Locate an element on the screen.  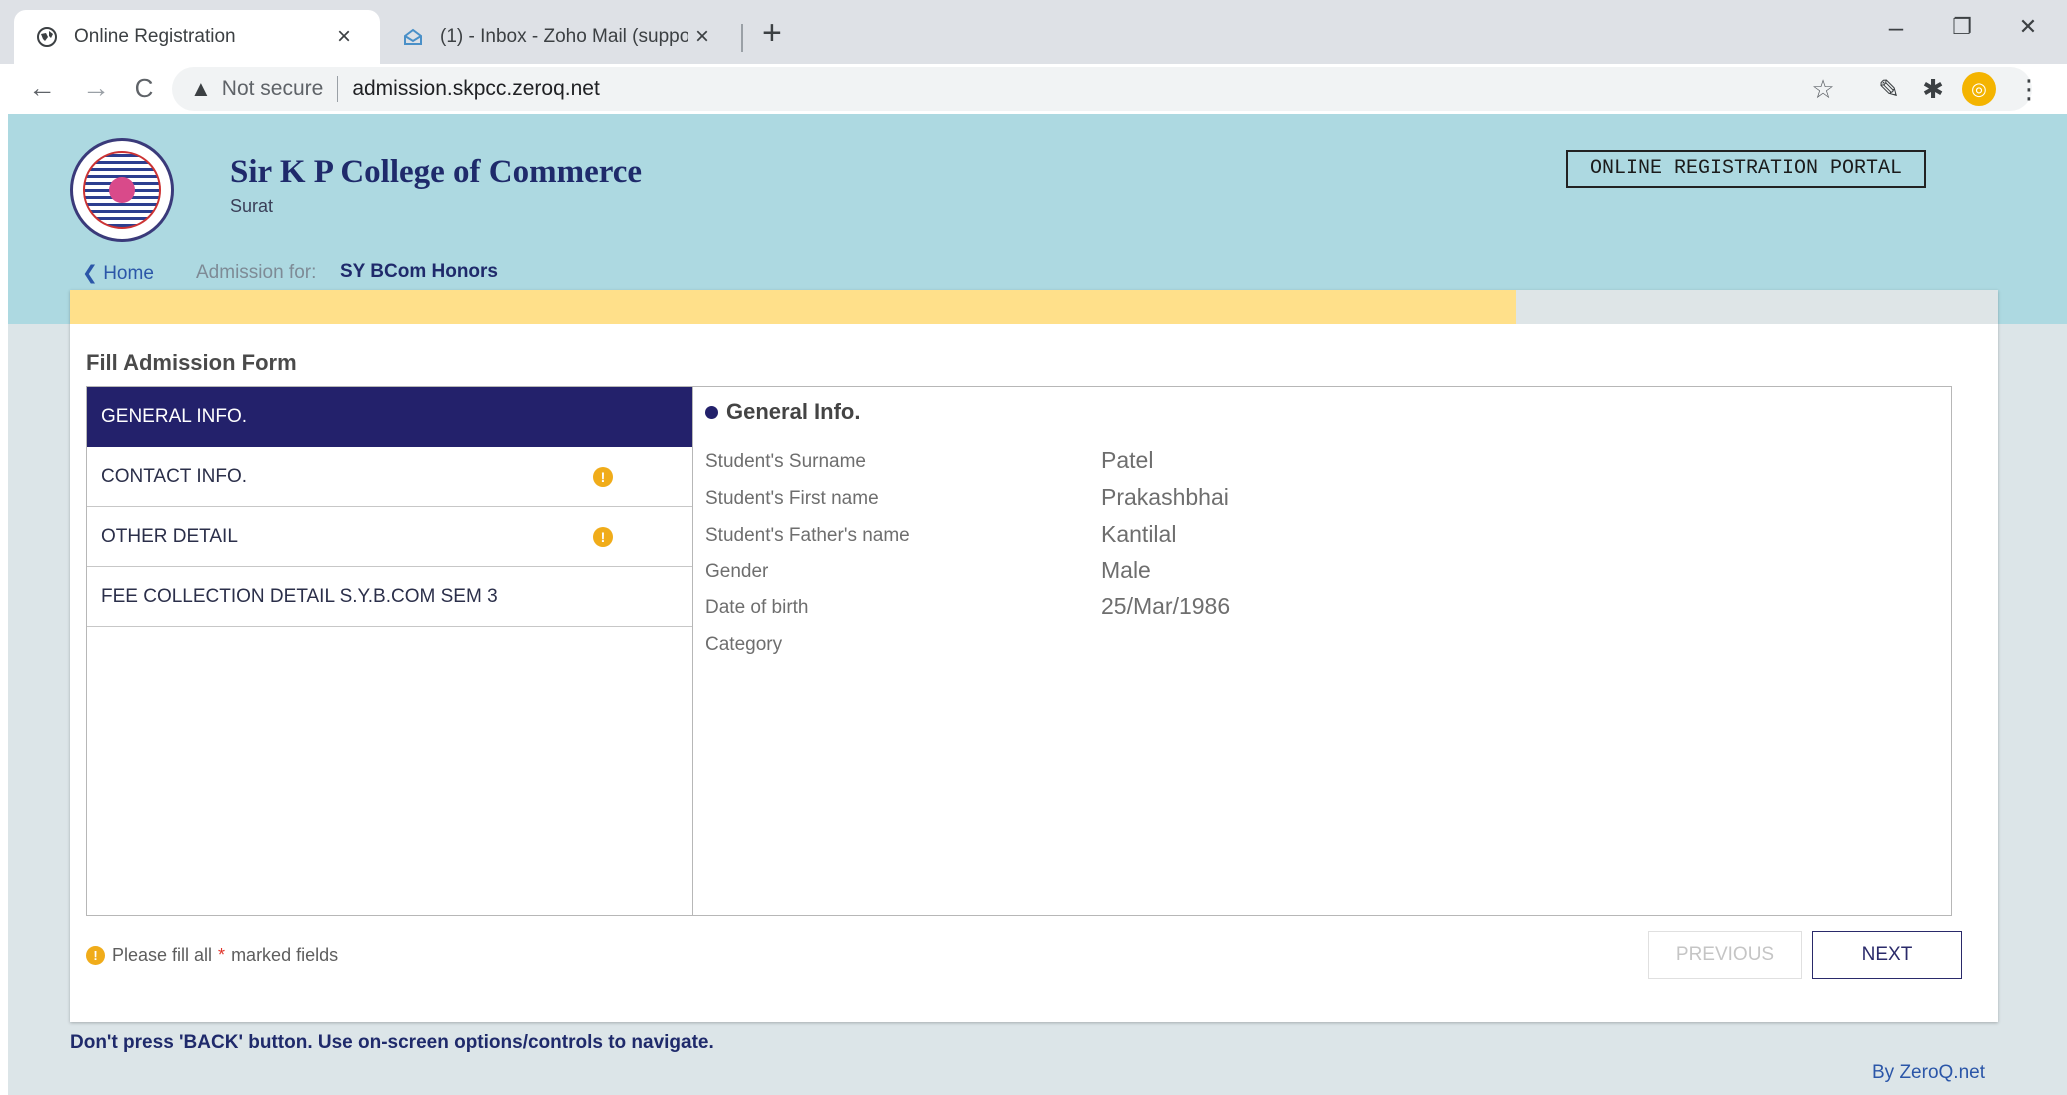
field-value: Prakashbhai is located at coordinates (1165, 497).